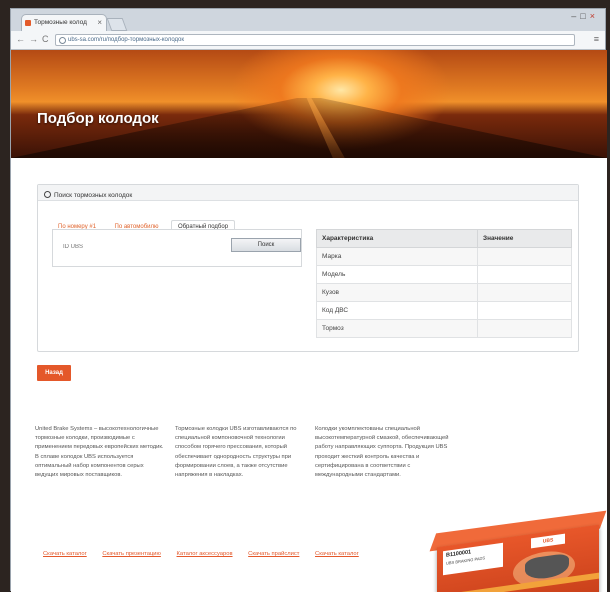 This screenshot has height=592, width=610. I want to click on minimize-icon: –, so click(575, 16).